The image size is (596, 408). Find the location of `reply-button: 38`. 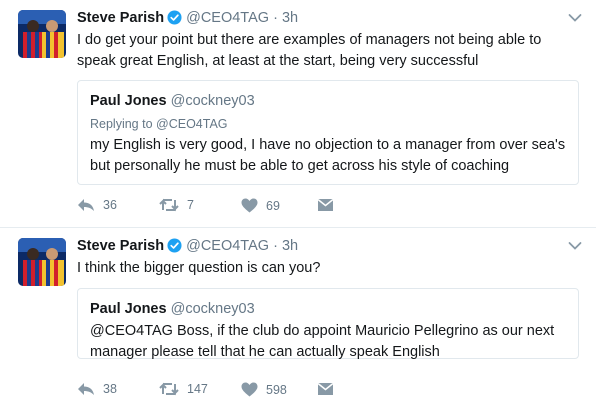

reply-button: 38 is located at coordinates (97, 389).